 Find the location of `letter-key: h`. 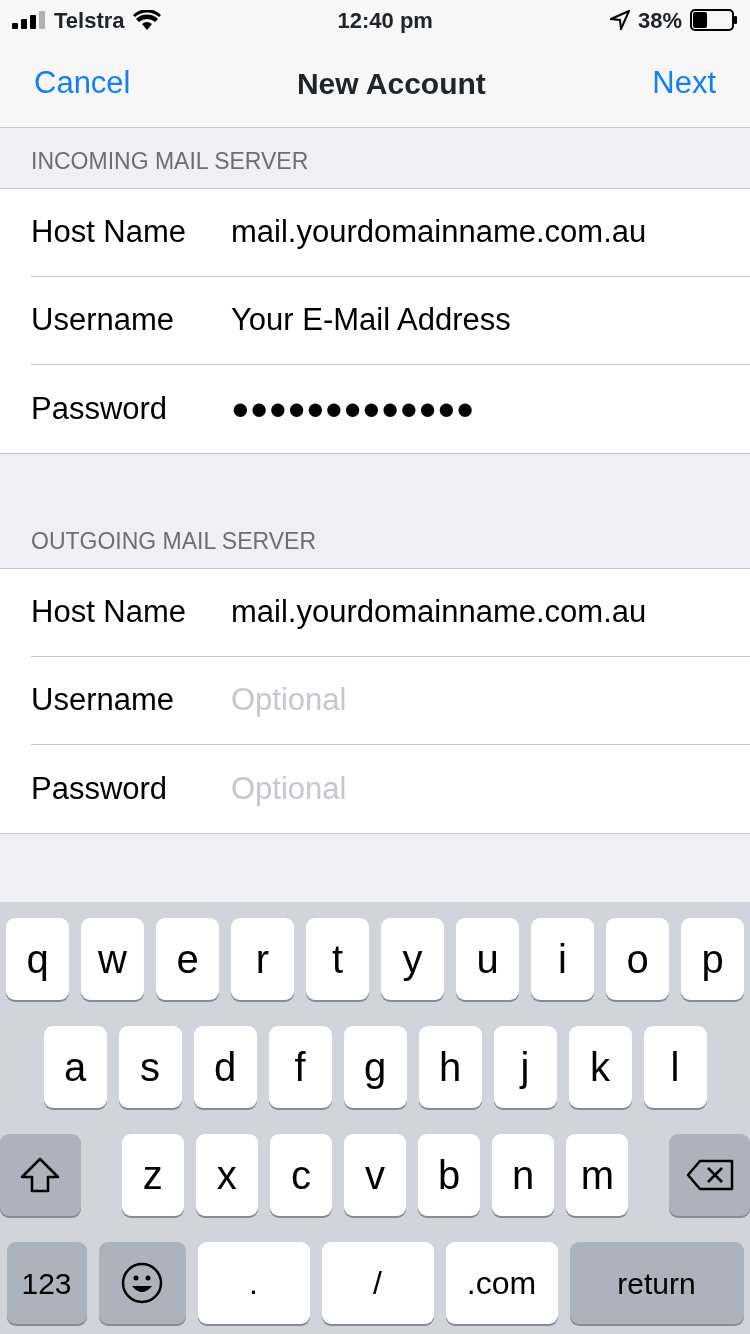

letter-key: h is located at coordinates (450, 1067).